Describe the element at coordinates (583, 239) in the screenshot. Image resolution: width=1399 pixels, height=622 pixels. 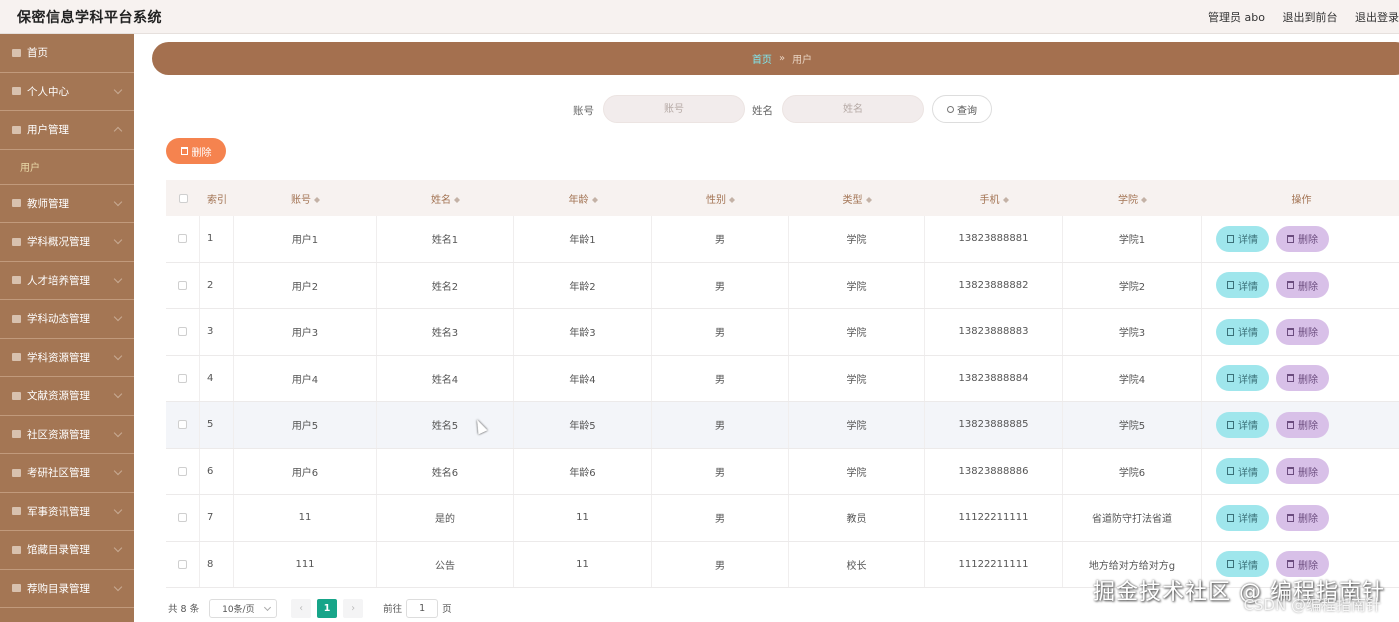
I see `cell-age: 年龄1` at that location.